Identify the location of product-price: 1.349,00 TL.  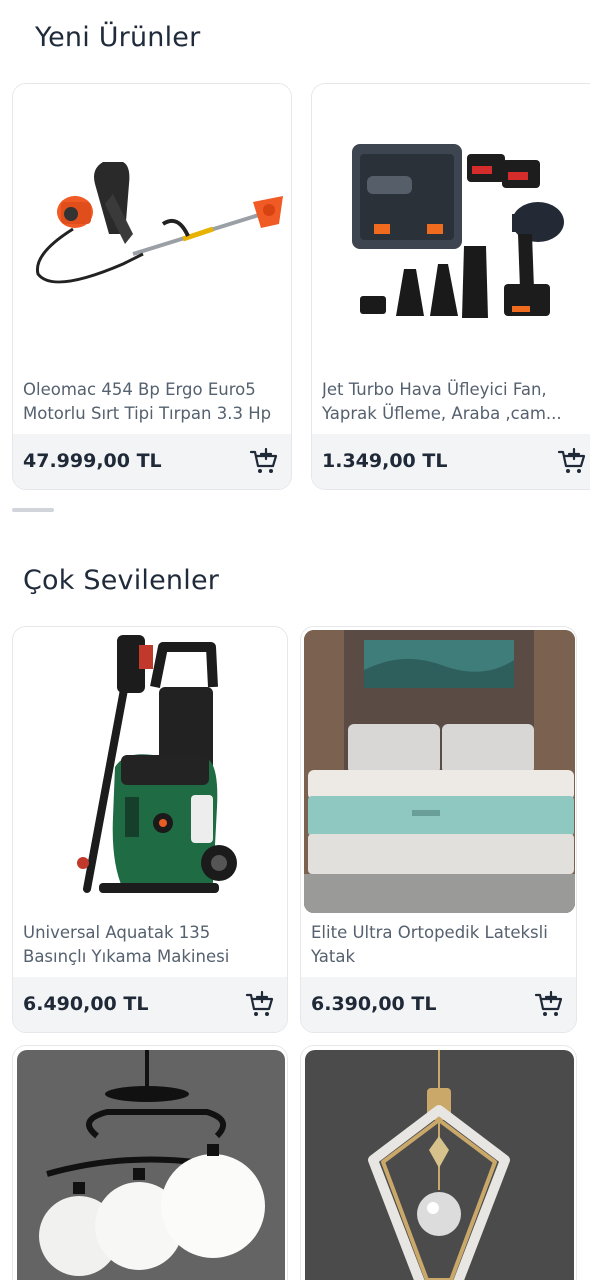
(385, 461).